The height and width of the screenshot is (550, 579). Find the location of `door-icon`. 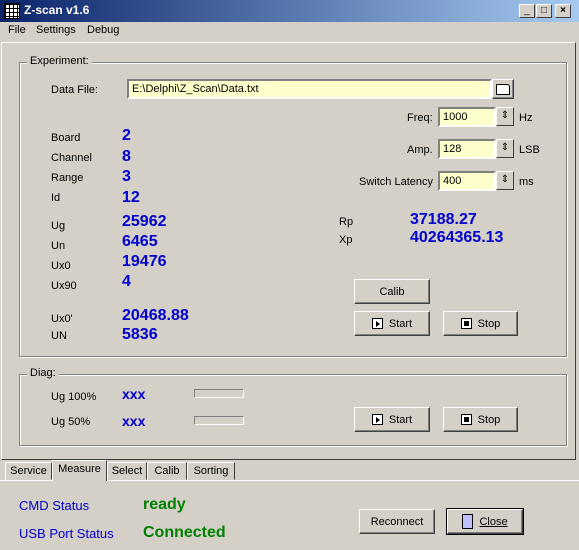

door-icon is located at coordinates (468, 521).